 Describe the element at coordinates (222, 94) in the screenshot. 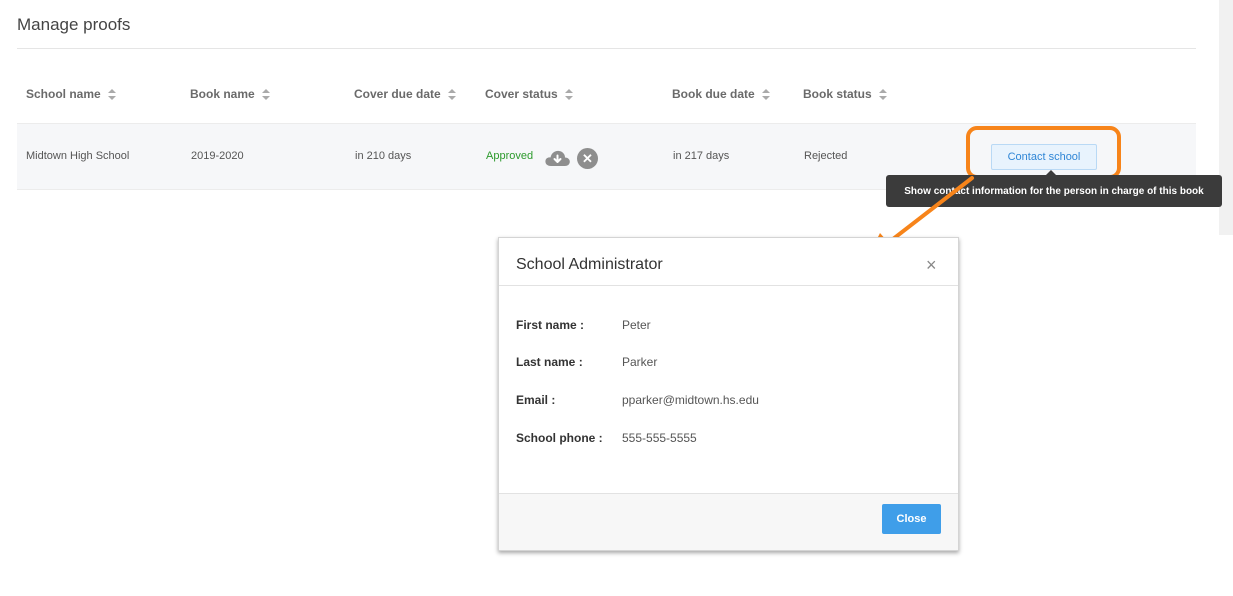

I see `column-label: Book name` at that location.